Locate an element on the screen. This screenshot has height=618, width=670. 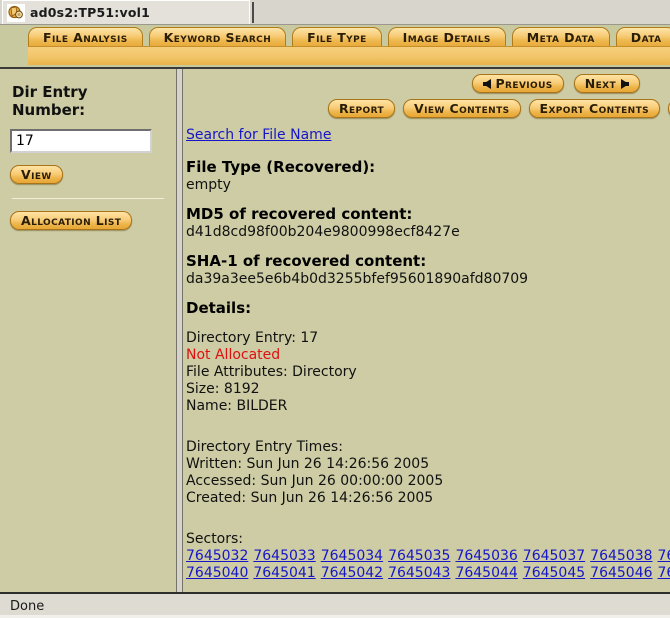
sha1-value: da39a3ee5e6b4b0d3255bfef95601890afd80709 is located at coordinates (357, 279).